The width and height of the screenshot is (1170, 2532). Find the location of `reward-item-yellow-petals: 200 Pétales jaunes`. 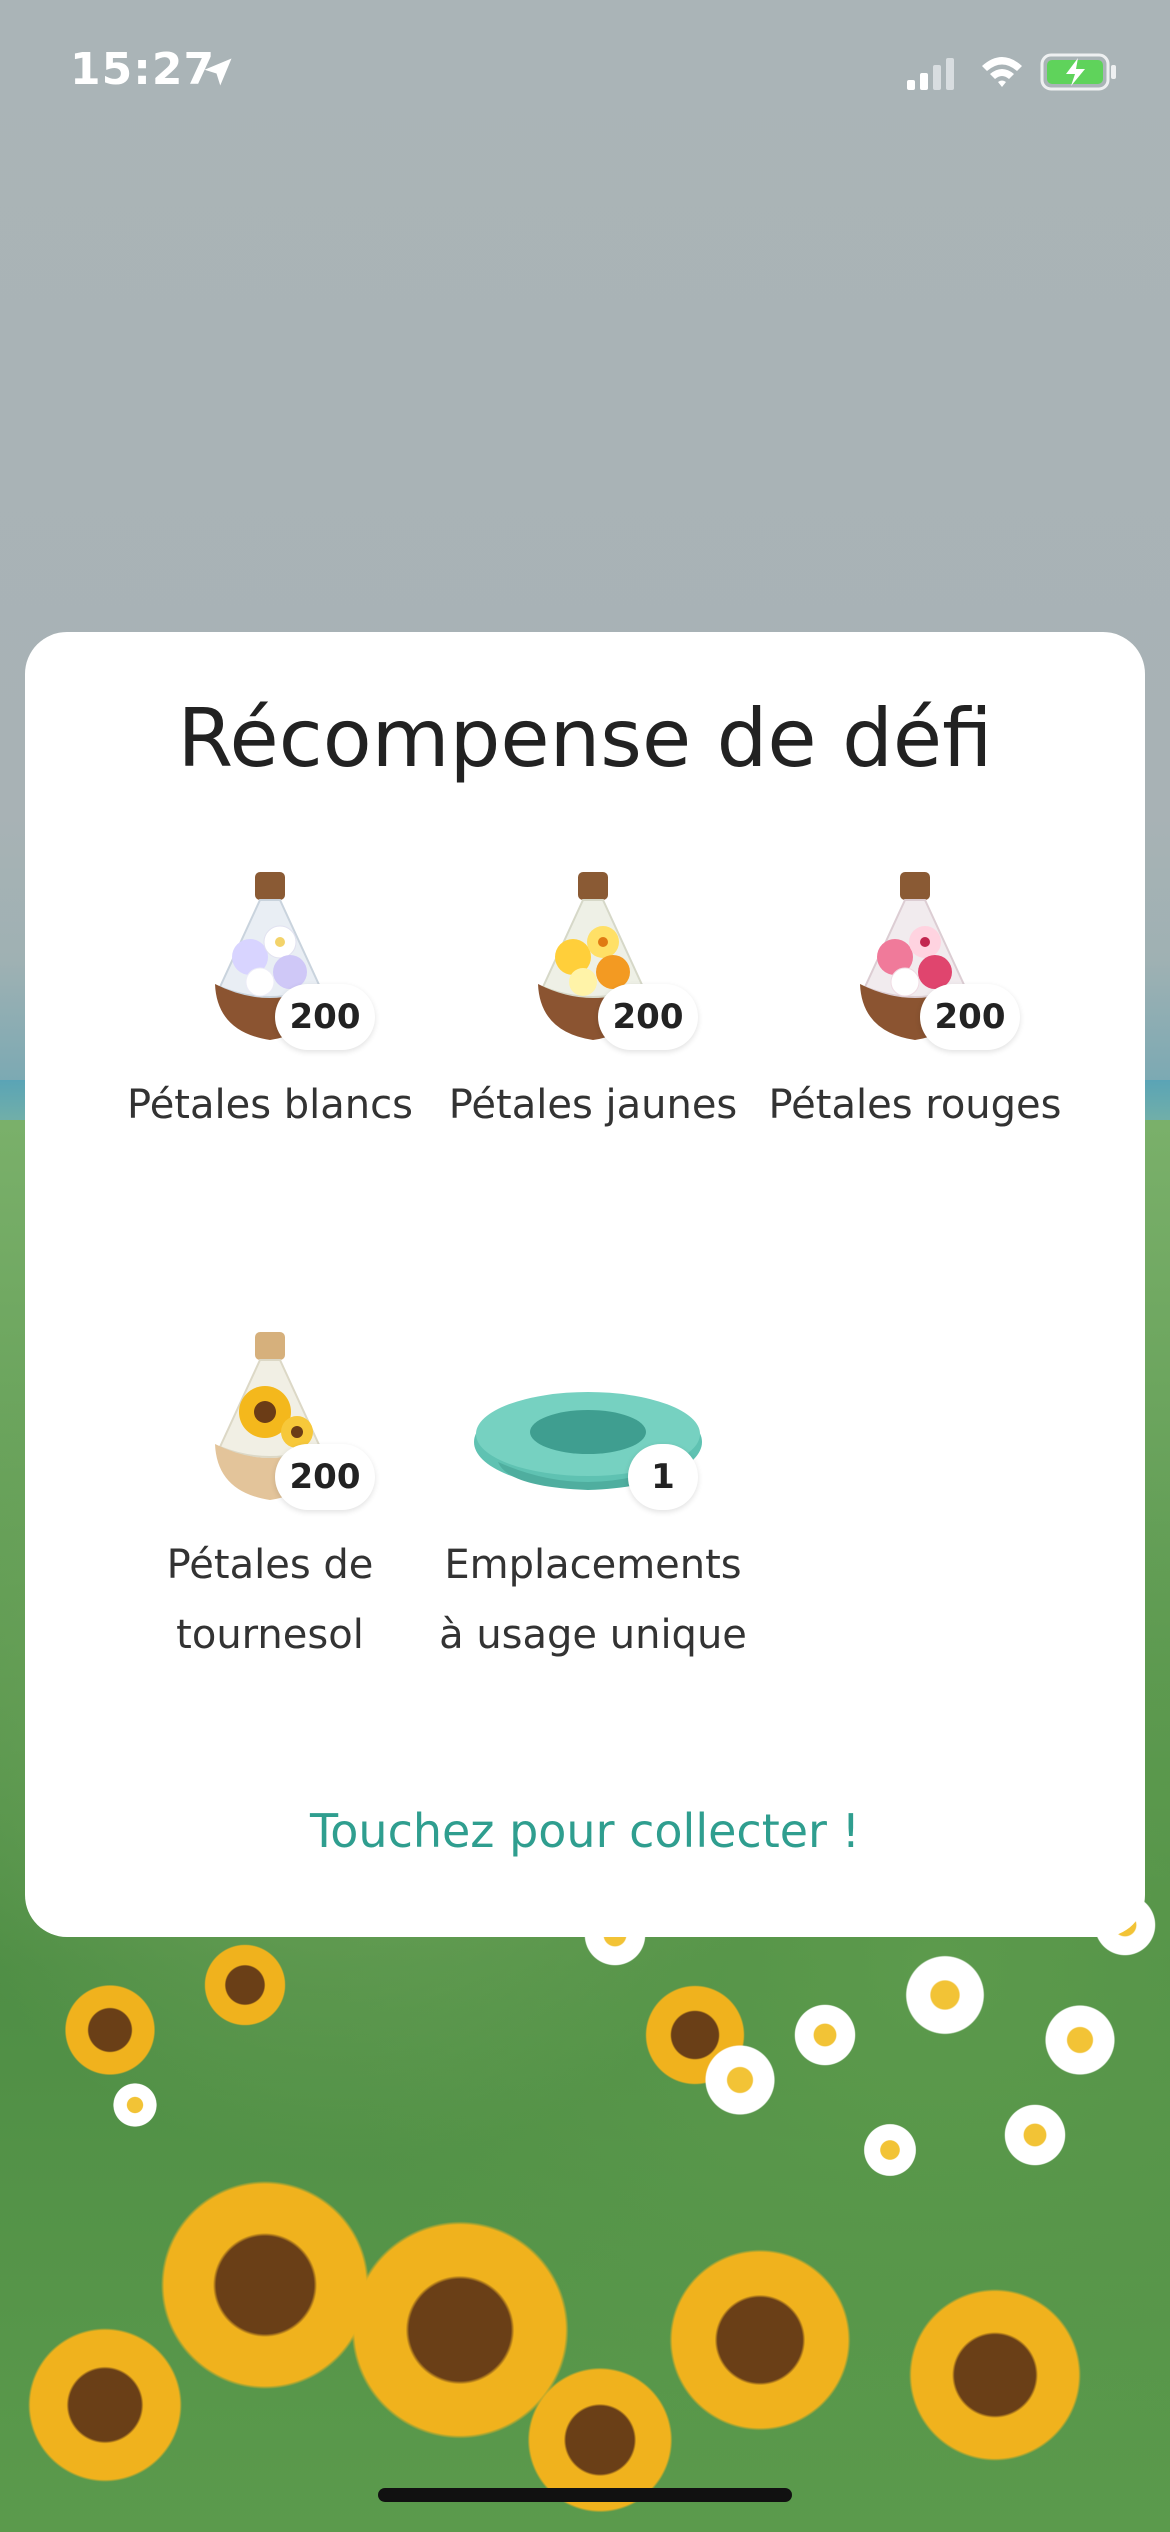

reward-item-yellow-petals: 200 Pétales jaunes is located at coordinates (593, 1006).